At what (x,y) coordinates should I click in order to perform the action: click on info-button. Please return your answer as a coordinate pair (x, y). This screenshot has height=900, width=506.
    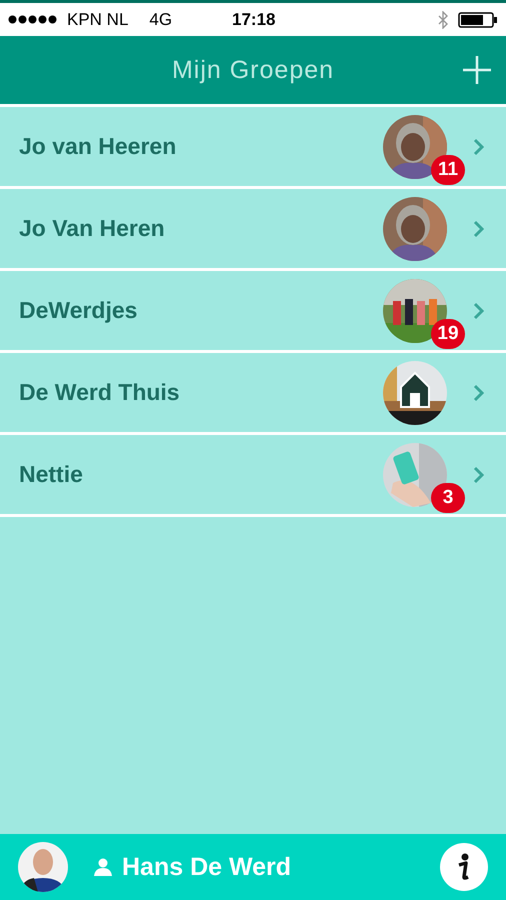
    Looking at the image, I should click on (464, 867).